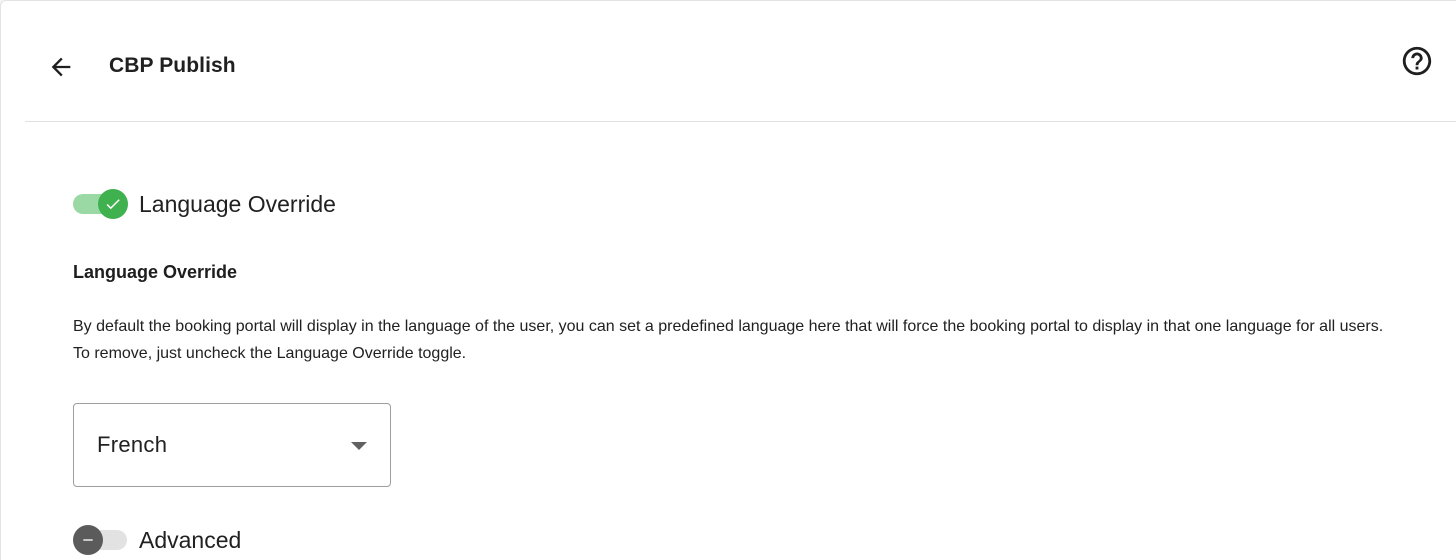 The image size is (1456, 560). What do you see at coordinates (232, 445) in the screenshot?
I see `language-select: French` at bounding box center [232, 445].